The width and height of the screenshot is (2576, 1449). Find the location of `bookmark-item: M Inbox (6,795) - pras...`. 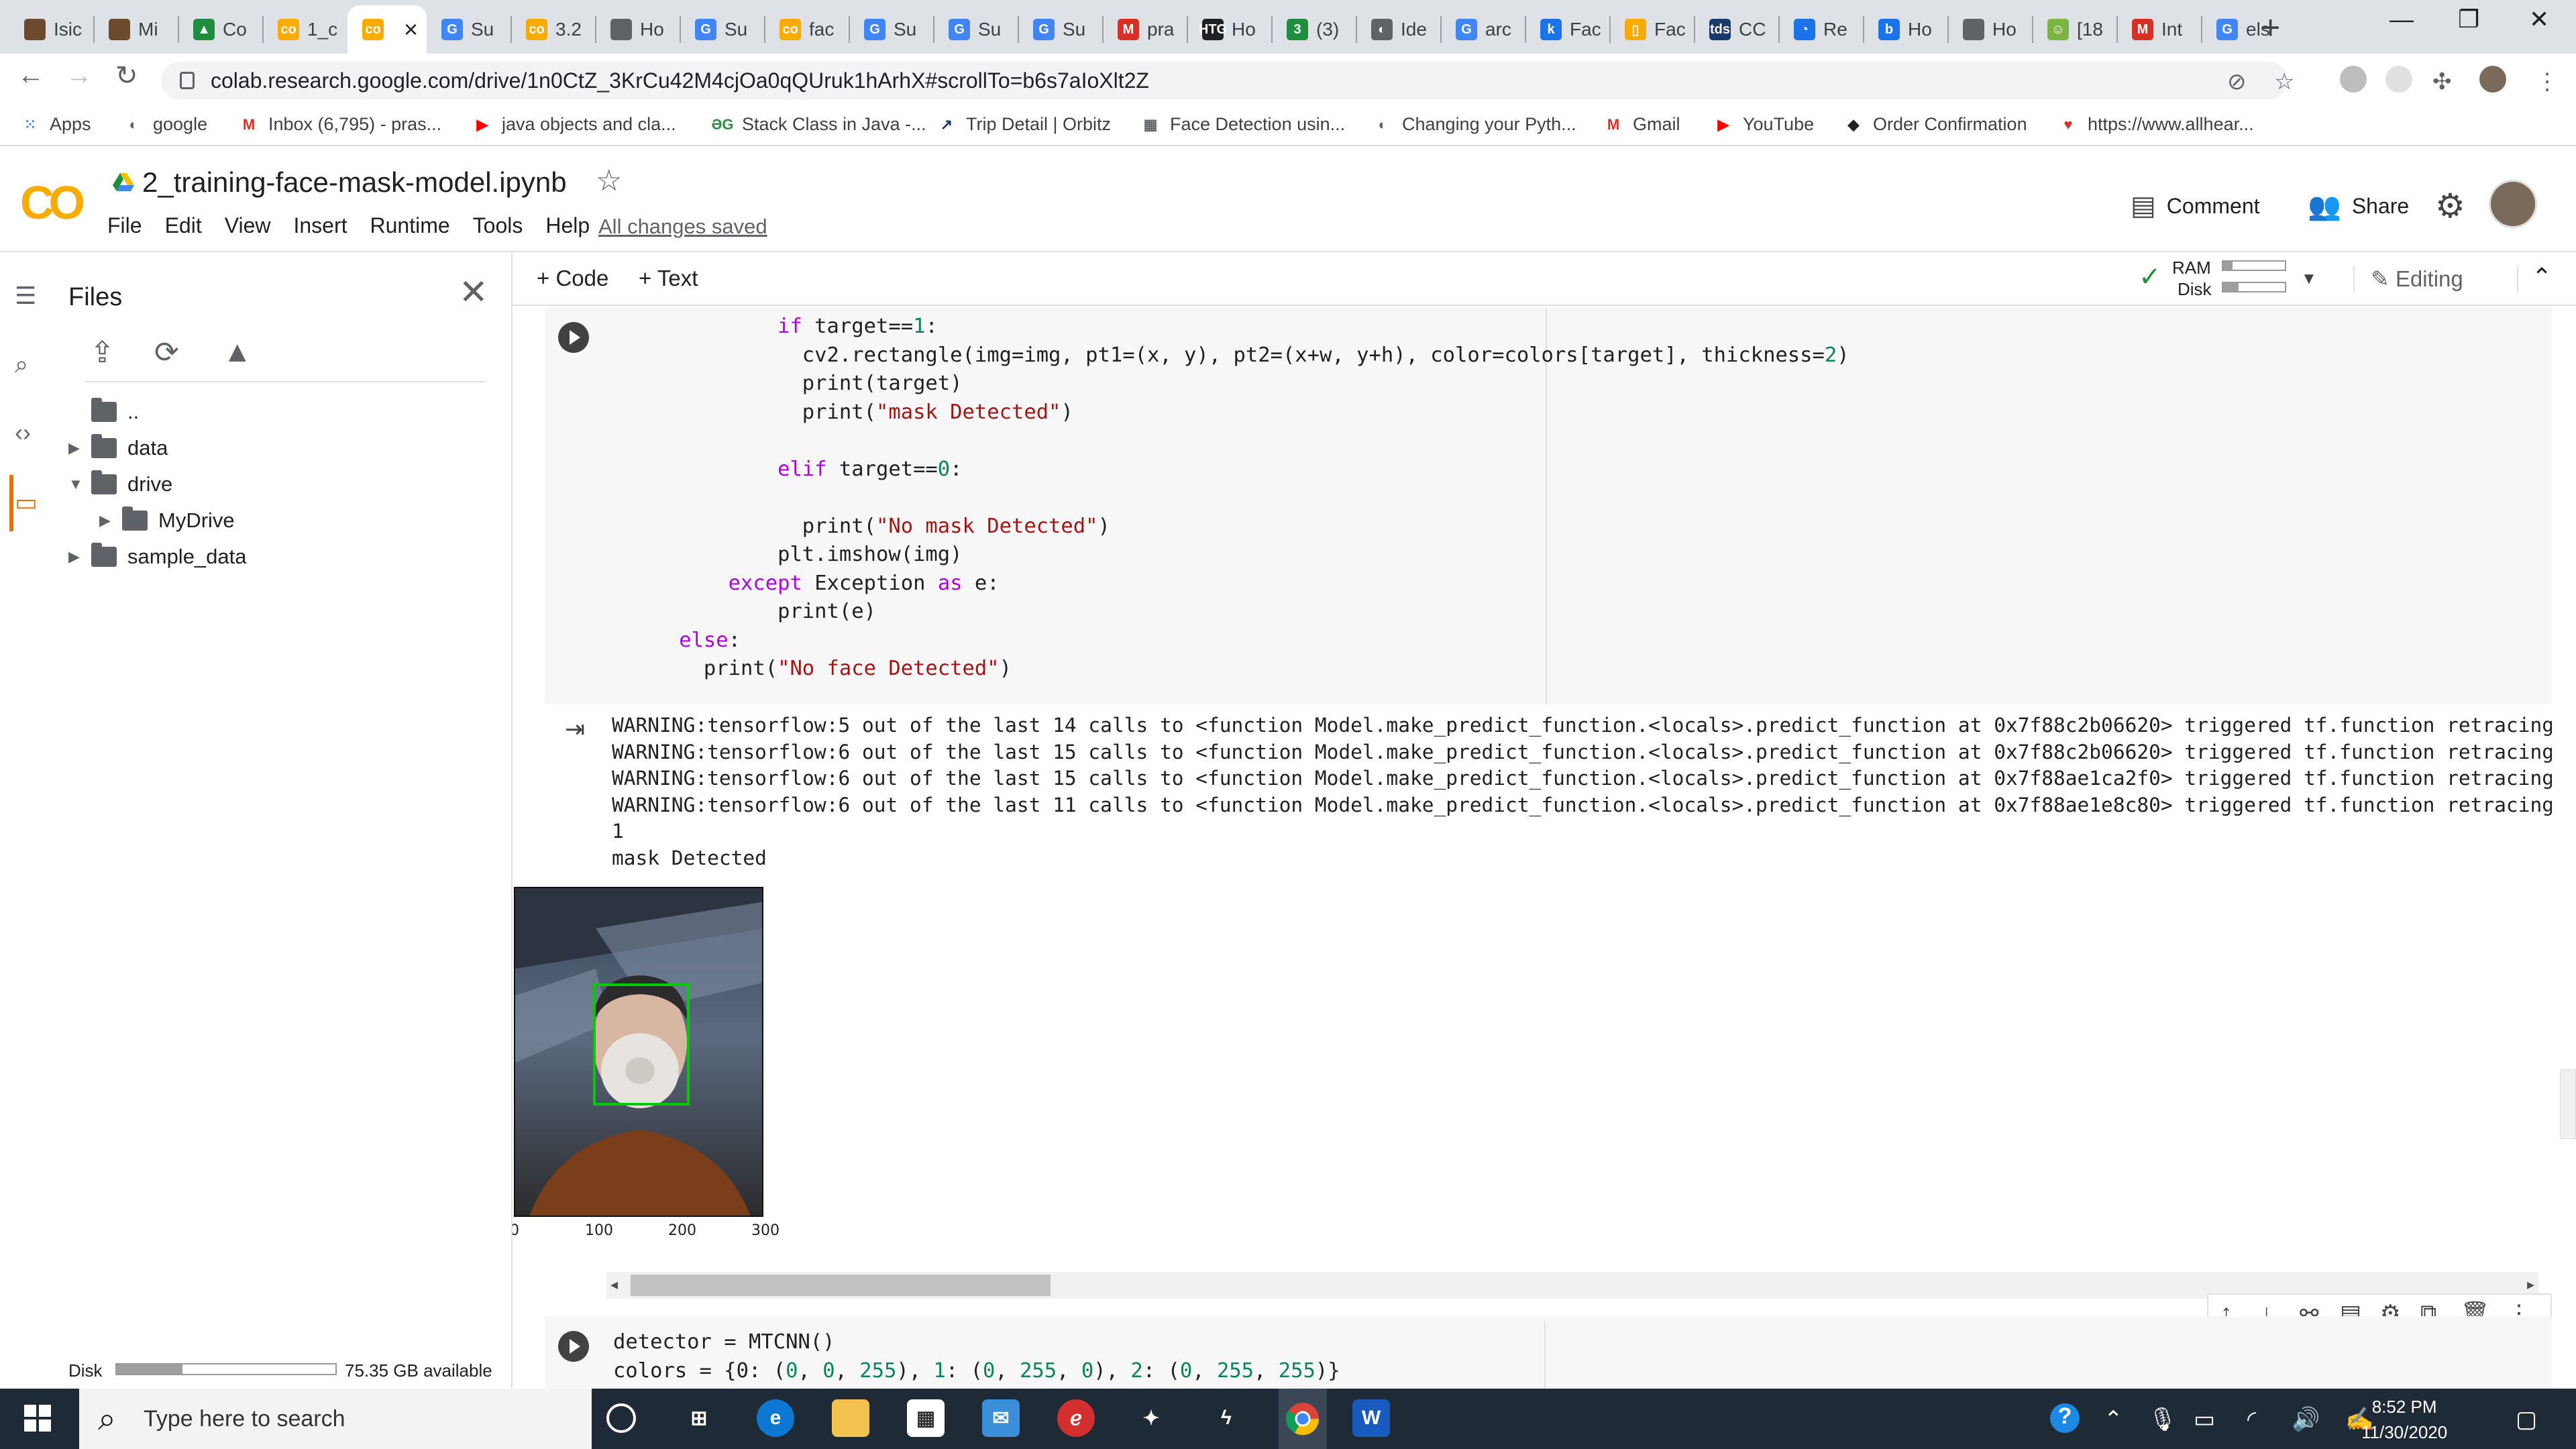

bookmark-item: M Inbox (6,795) - pras... is located at coordinates (340, 124).